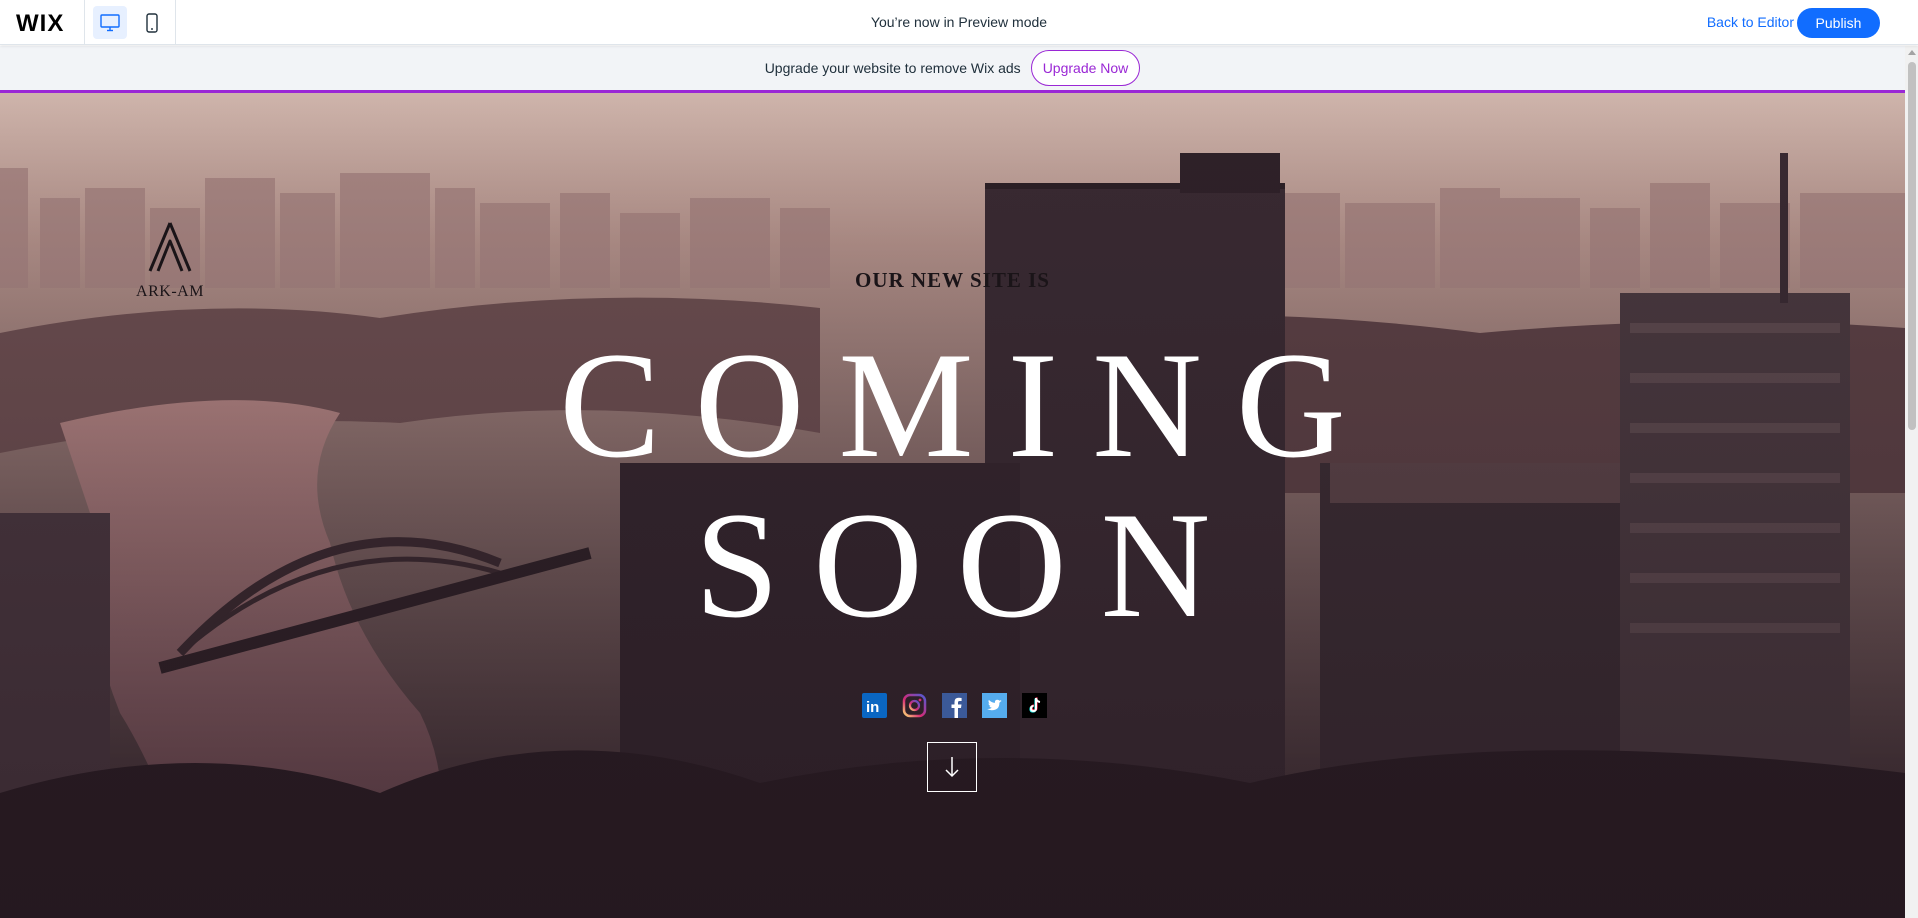 The height and width of the screenshot is (918, 1918). Describe the element at coordinates (952, 280) in the screenshot. I see `hero-subtitle: OUR NEW SITE IS` at that location.